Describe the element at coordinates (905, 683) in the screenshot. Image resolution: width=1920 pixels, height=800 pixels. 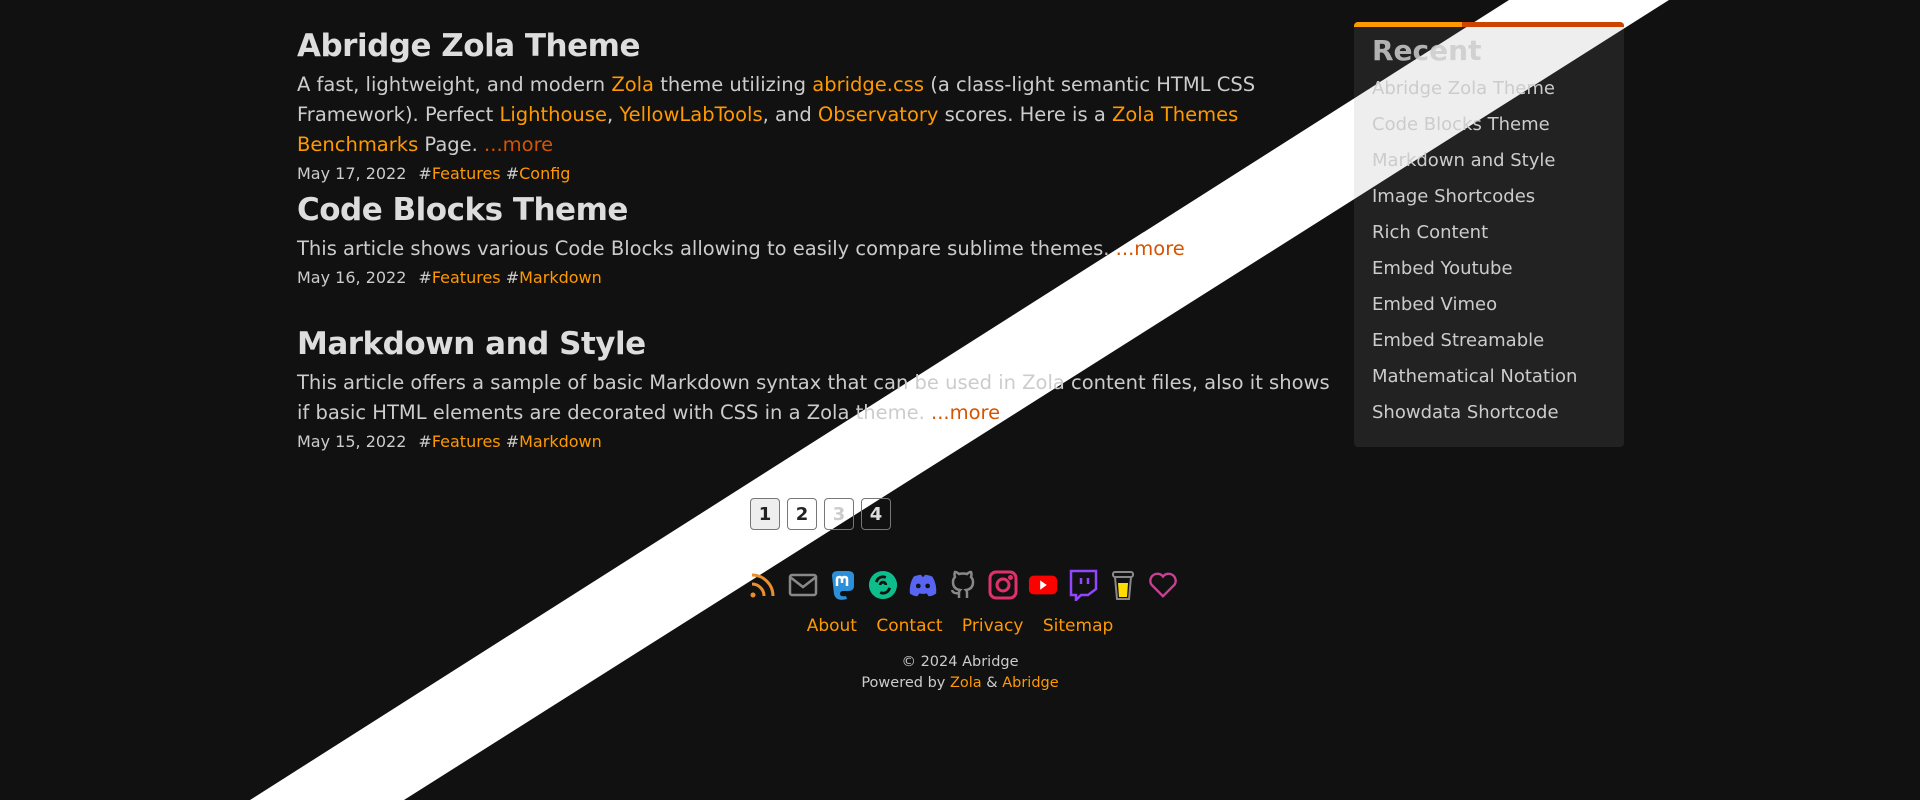
I see `powered-by-label: Powered by` at that location.